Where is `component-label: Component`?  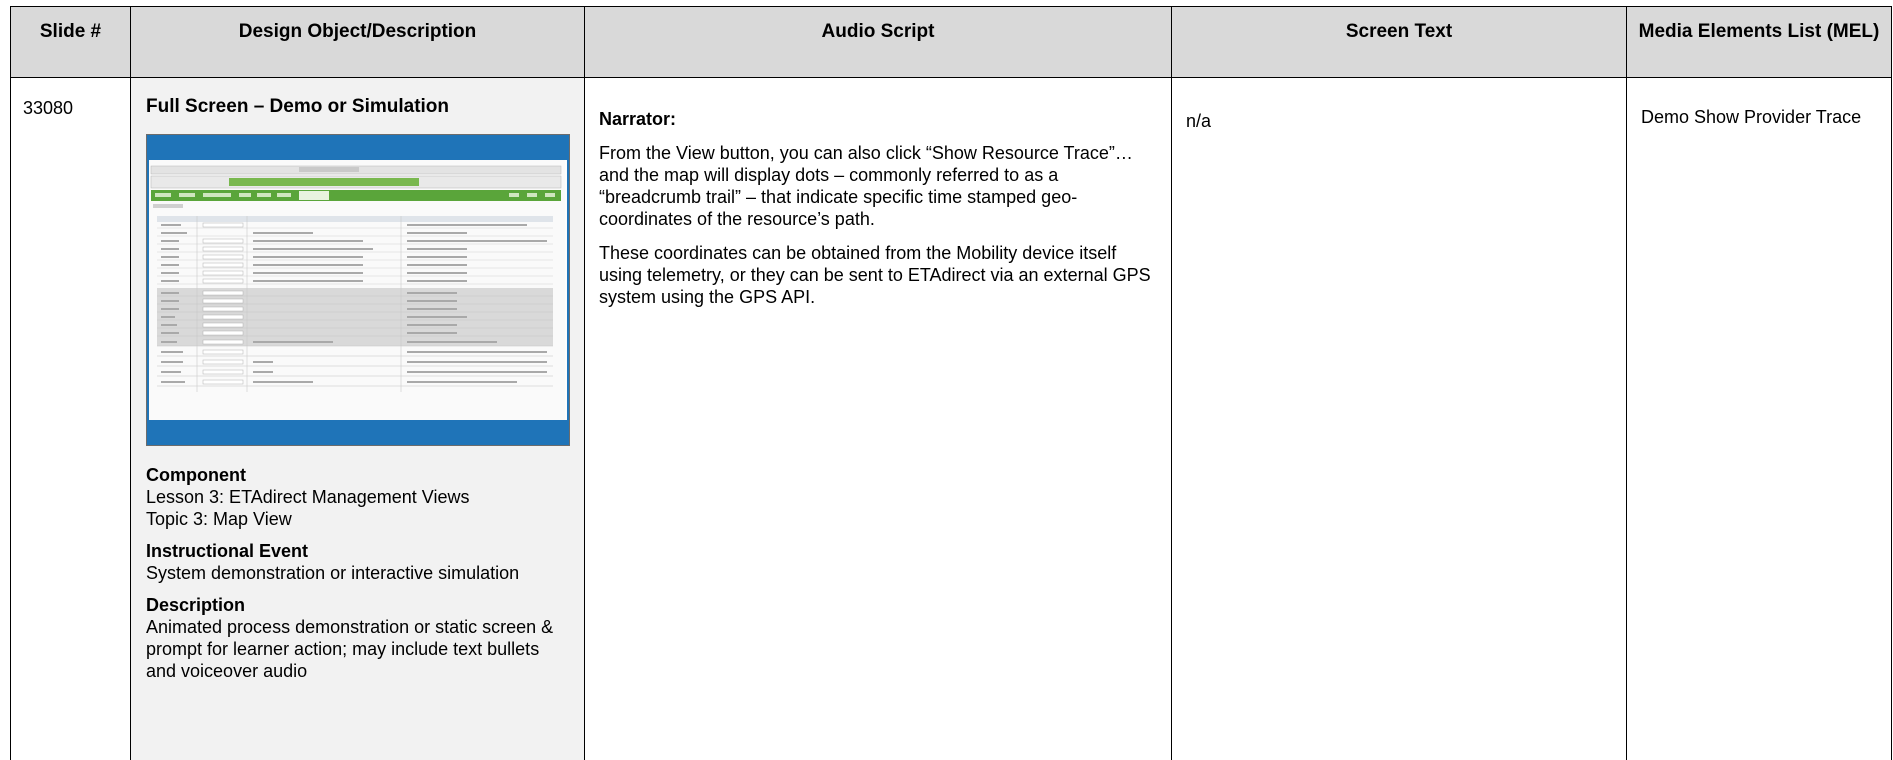
component-label: Component is located at coordinates (196, 475).